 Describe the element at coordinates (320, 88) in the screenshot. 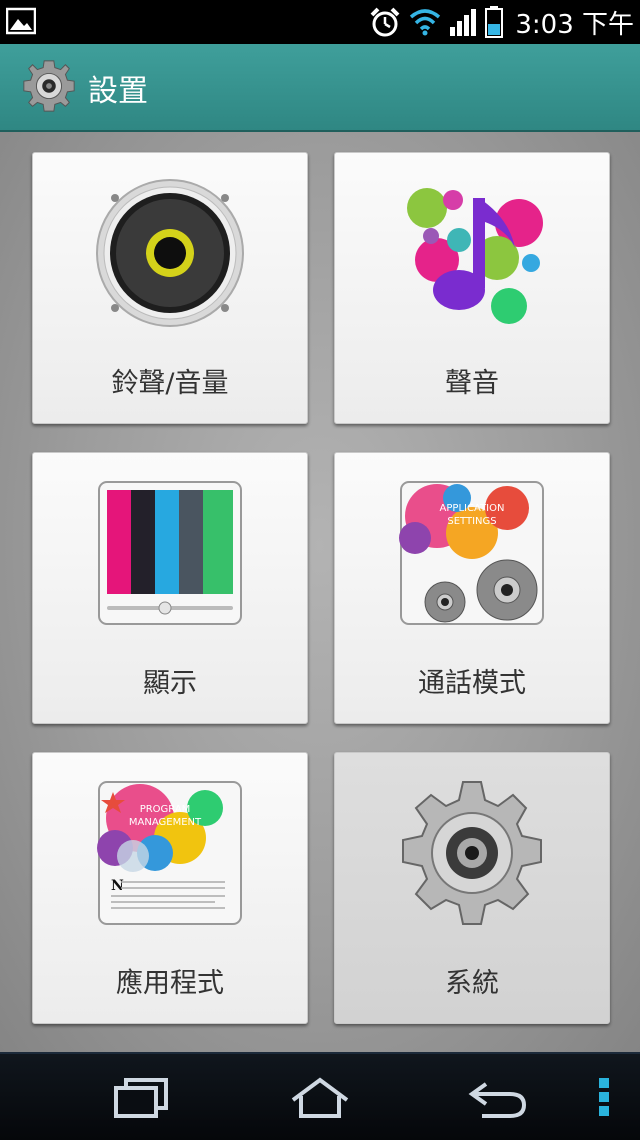

I see `action-bar: 設置` at that location.